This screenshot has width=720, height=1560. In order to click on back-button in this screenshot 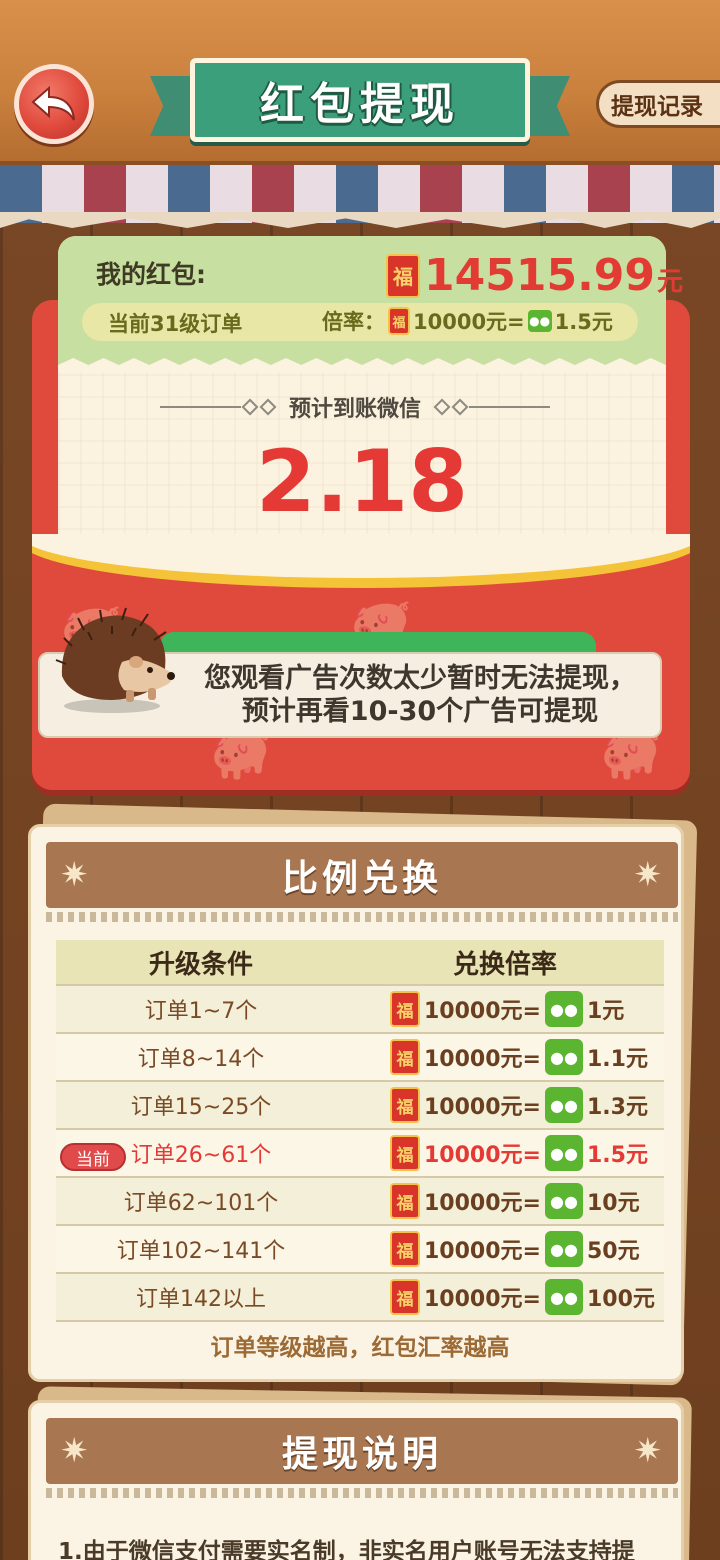, I will do `click(54, 104)`.